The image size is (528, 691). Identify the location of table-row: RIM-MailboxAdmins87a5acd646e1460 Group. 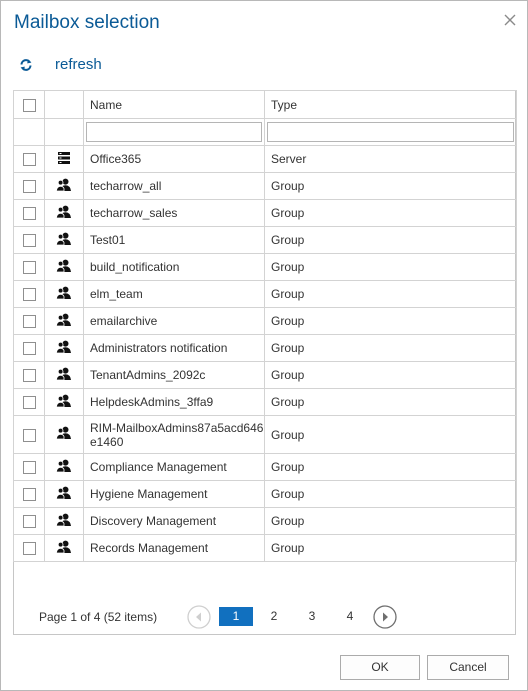
(265, 434).